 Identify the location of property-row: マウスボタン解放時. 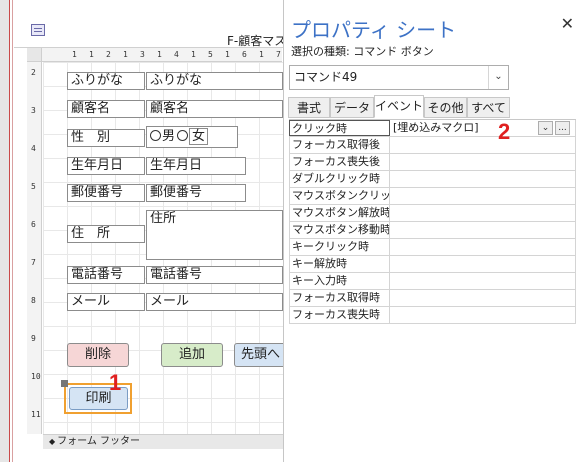
(432, 213).